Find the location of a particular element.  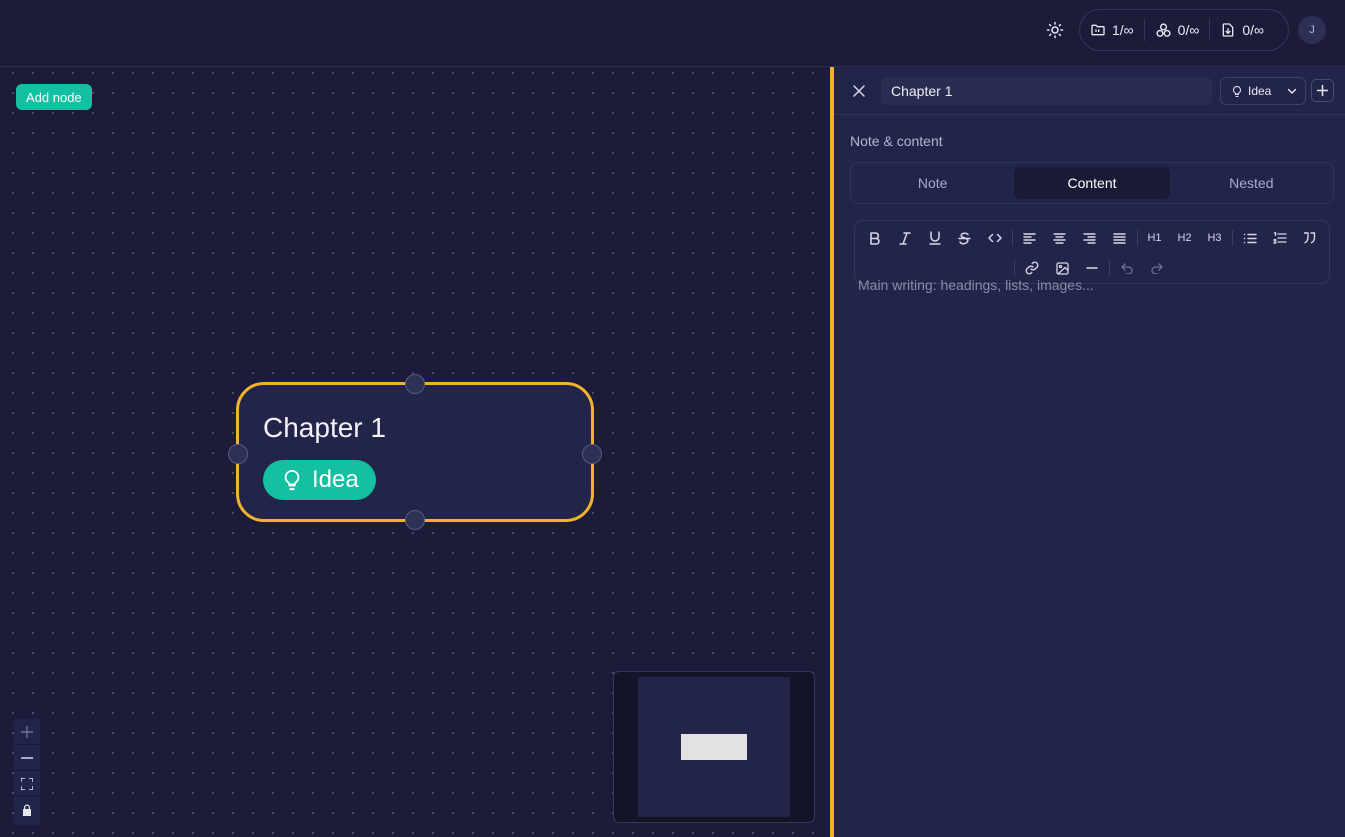

node-title-input is located at coordinates (1046, 91).